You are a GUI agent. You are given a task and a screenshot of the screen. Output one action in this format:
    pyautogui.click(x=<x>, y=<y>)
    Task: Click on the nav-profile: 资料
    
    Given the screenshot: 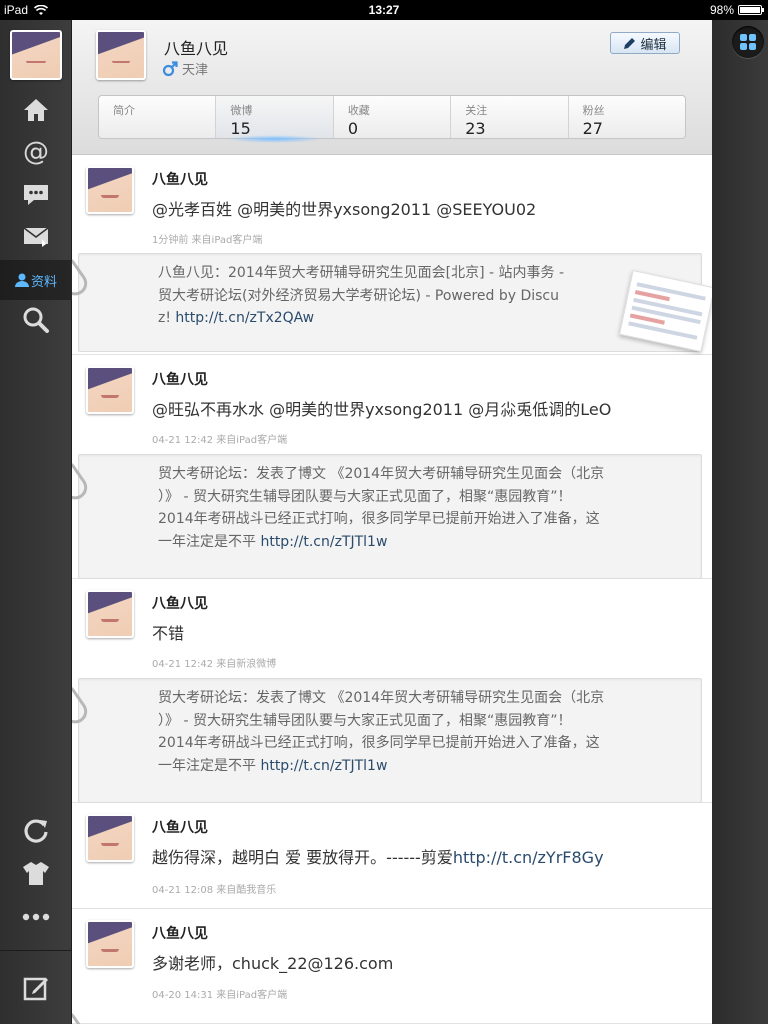 What is the action you would take?
    pyautogui.click(x=36, y=280)
    